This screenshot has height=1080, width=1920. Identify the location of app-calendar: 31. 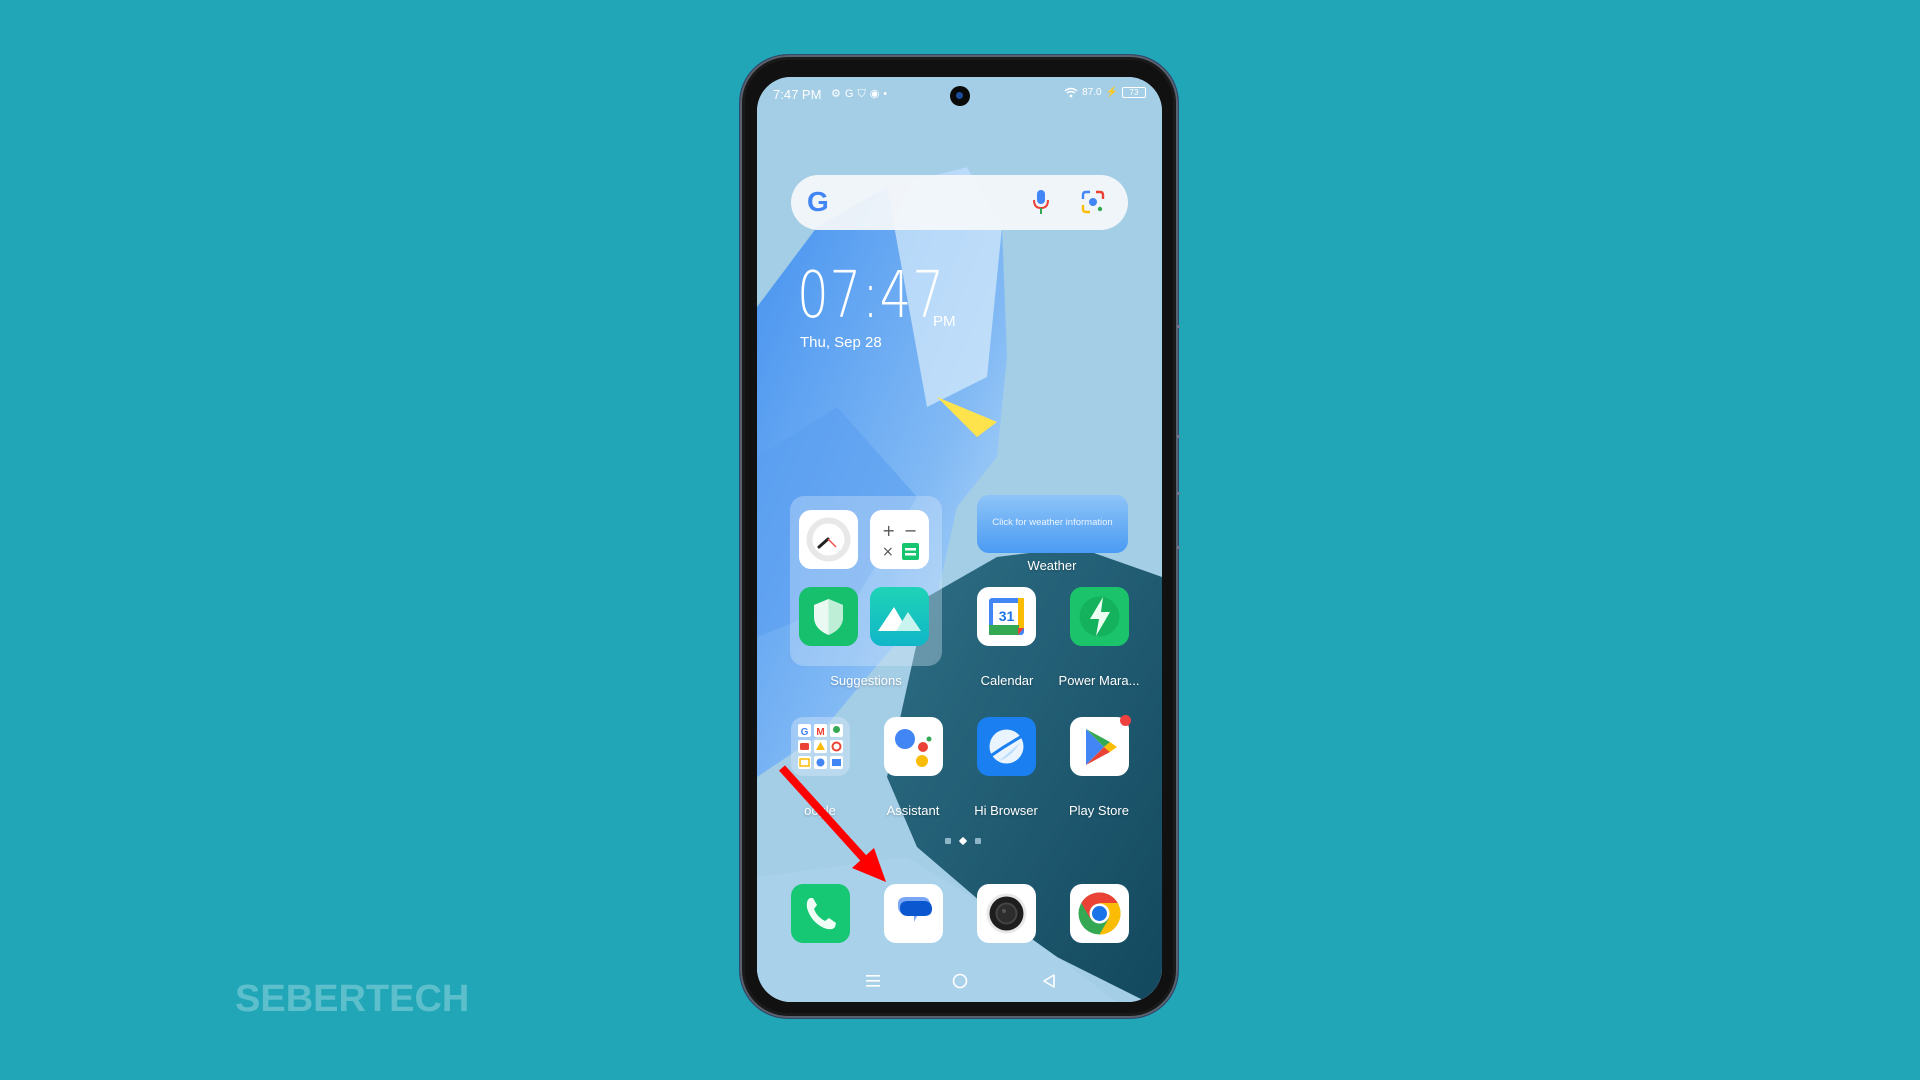
(1006, 616).